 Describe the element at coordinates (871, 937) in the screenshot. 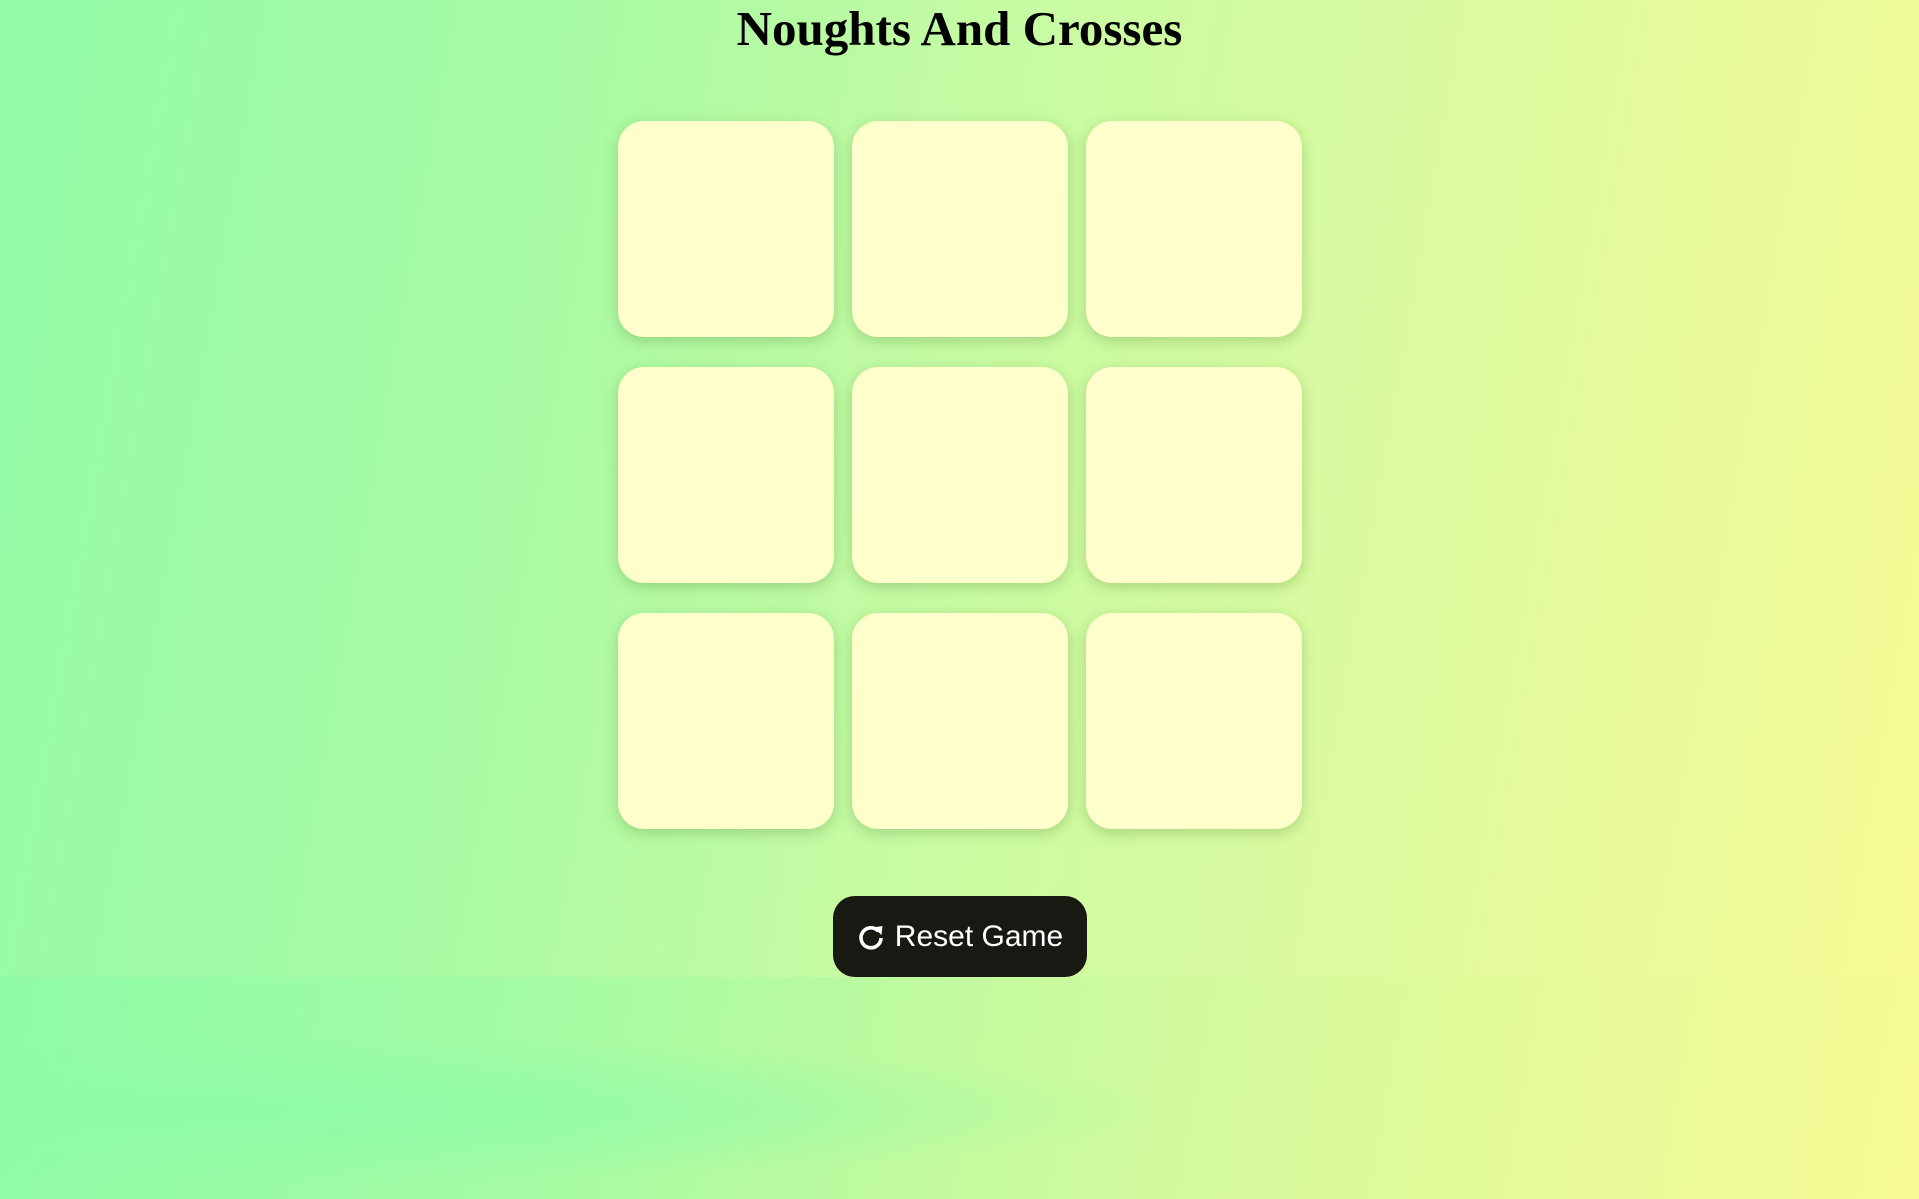

I see `rotate-right-icon` at that location.